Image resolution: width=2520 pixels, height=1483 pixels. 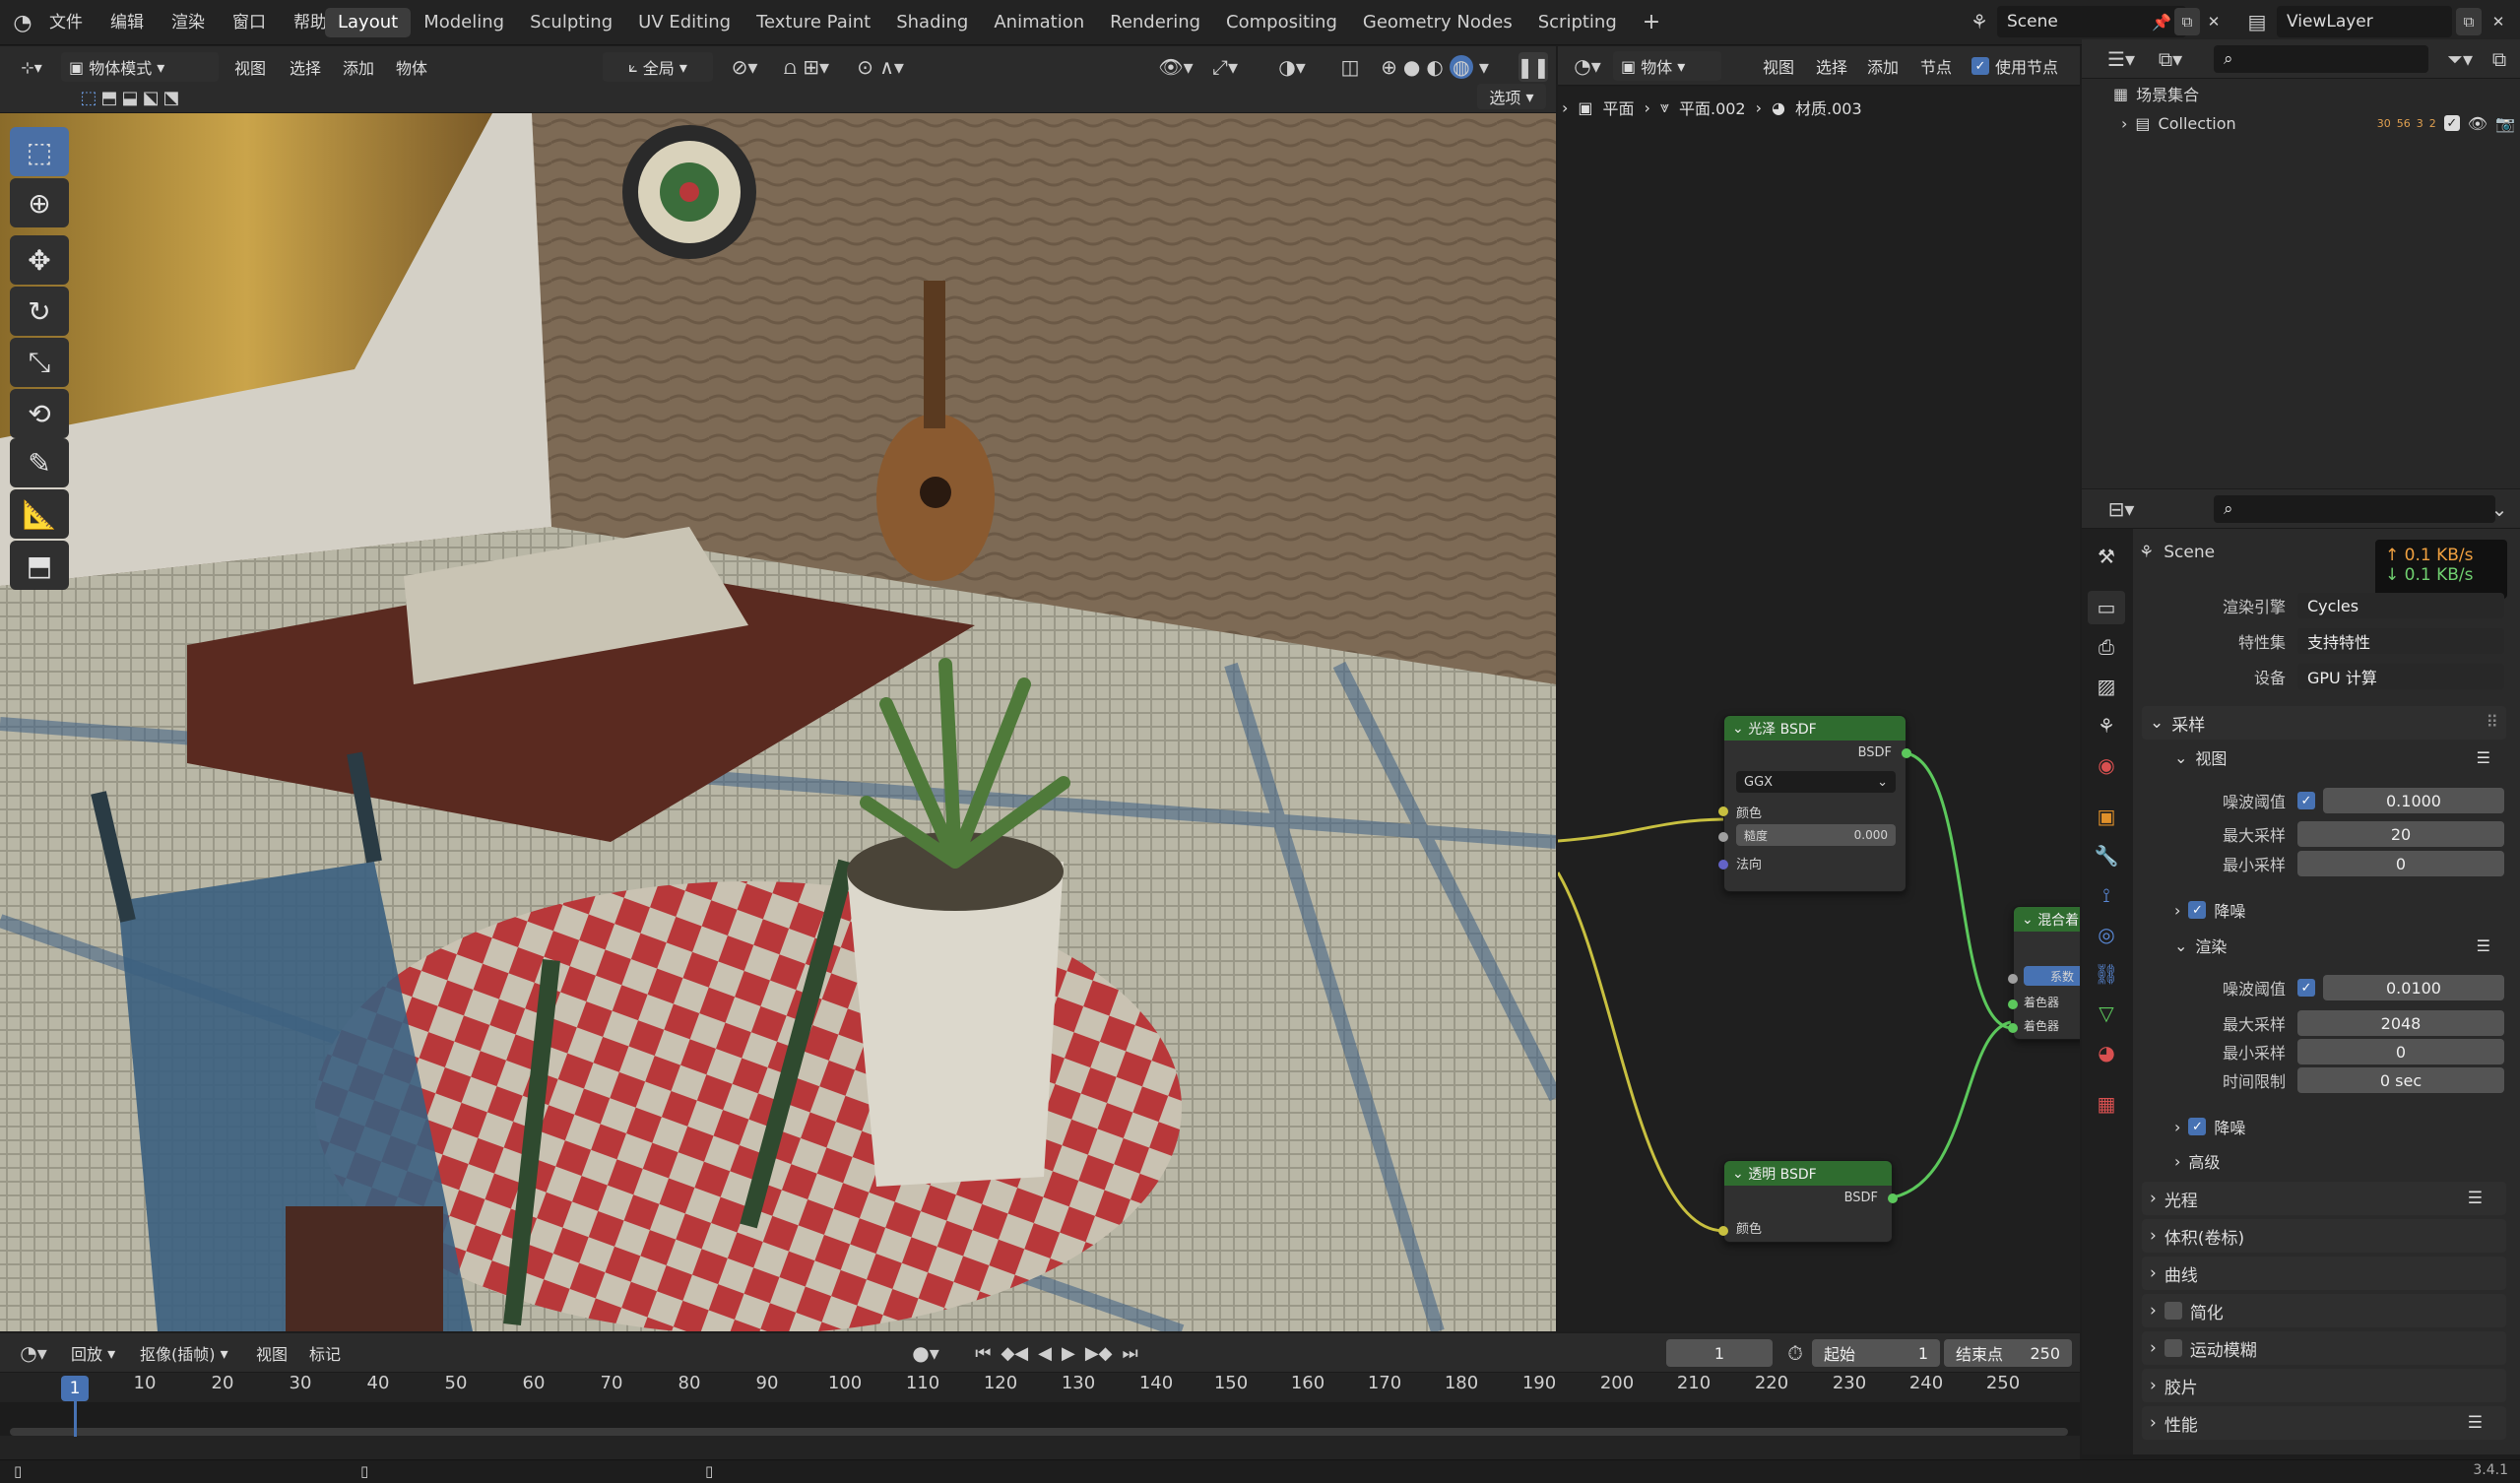 What do you see at coordinates (2505, 124) in the screenshot?
I see `camera-icon: 📷` at bounding box center [2505, 124].